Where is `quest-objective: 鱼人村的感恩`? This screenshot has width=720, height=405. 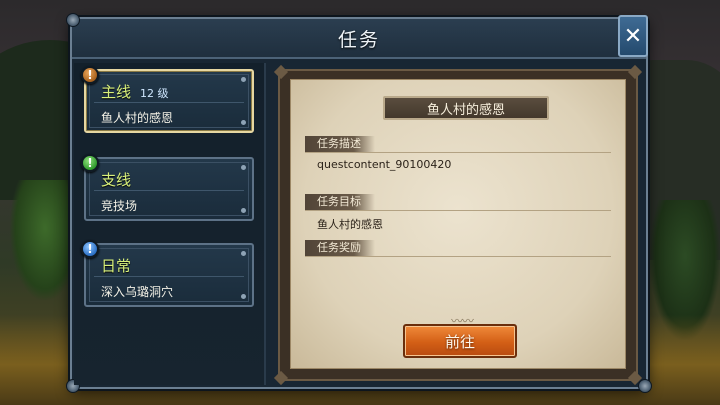
quest-objective: 鱼人村的感恩 is located at coordinates (350, 224).